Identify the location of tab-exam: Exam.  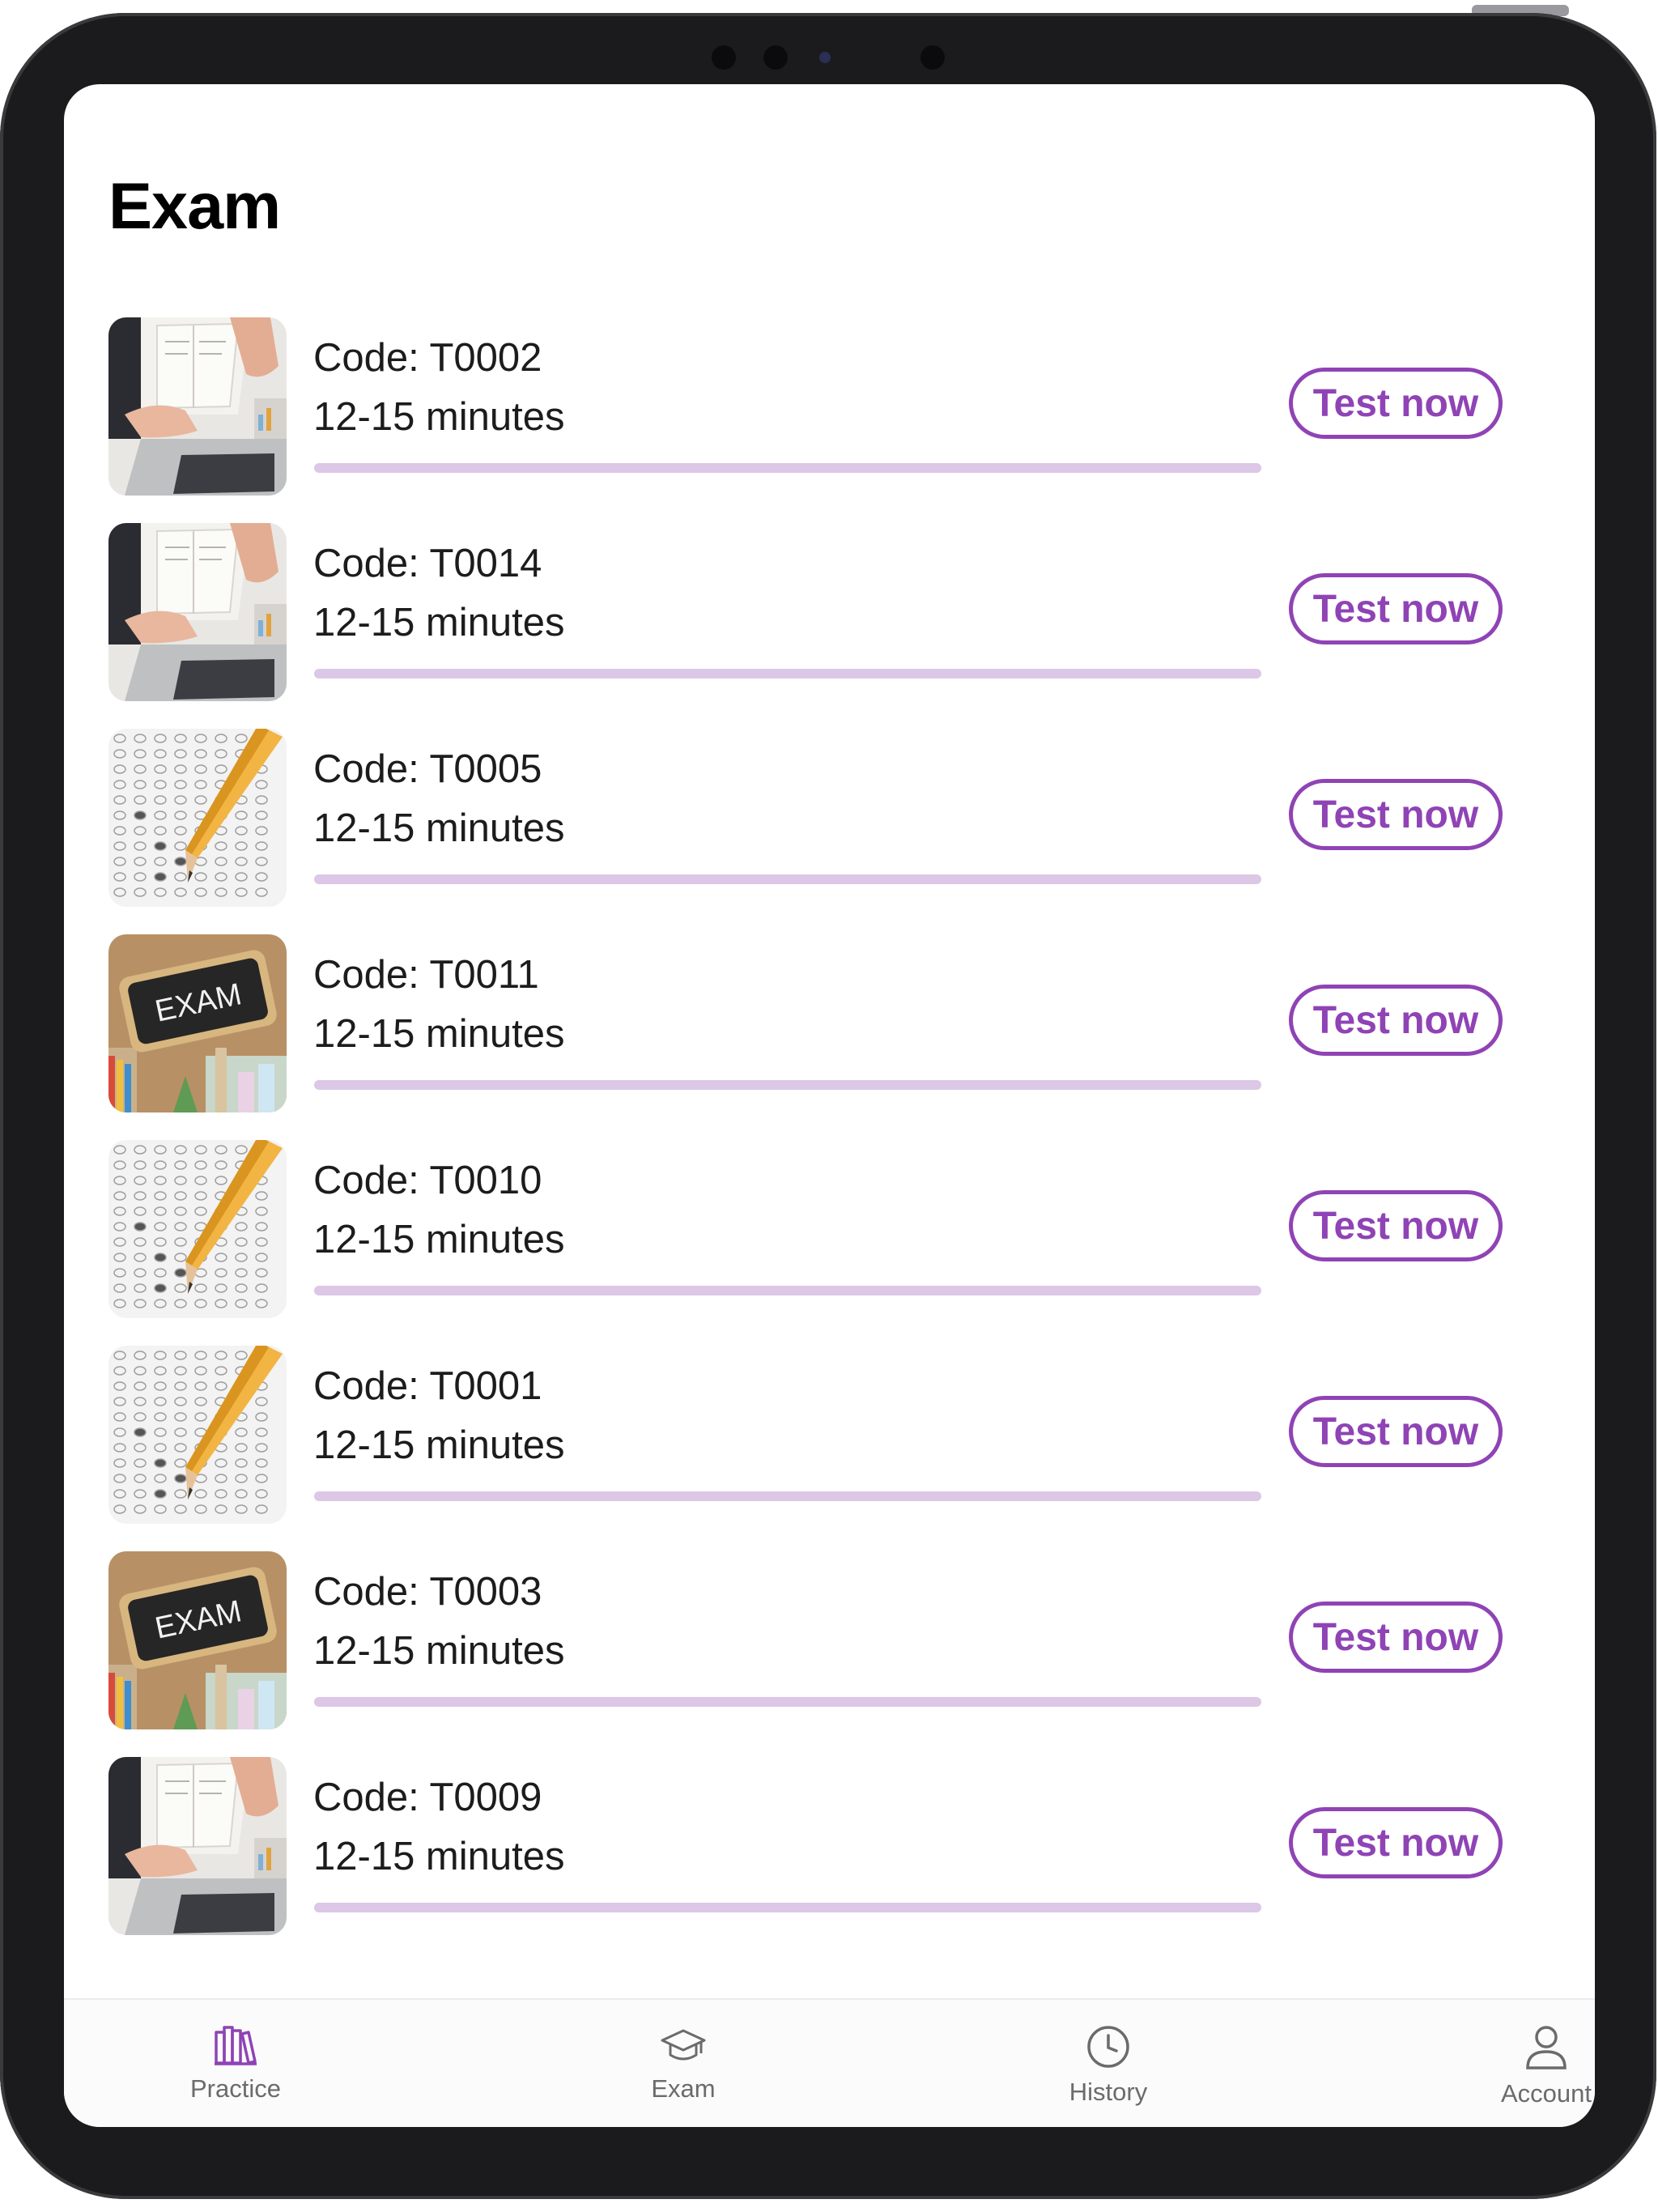
(683, 2064).